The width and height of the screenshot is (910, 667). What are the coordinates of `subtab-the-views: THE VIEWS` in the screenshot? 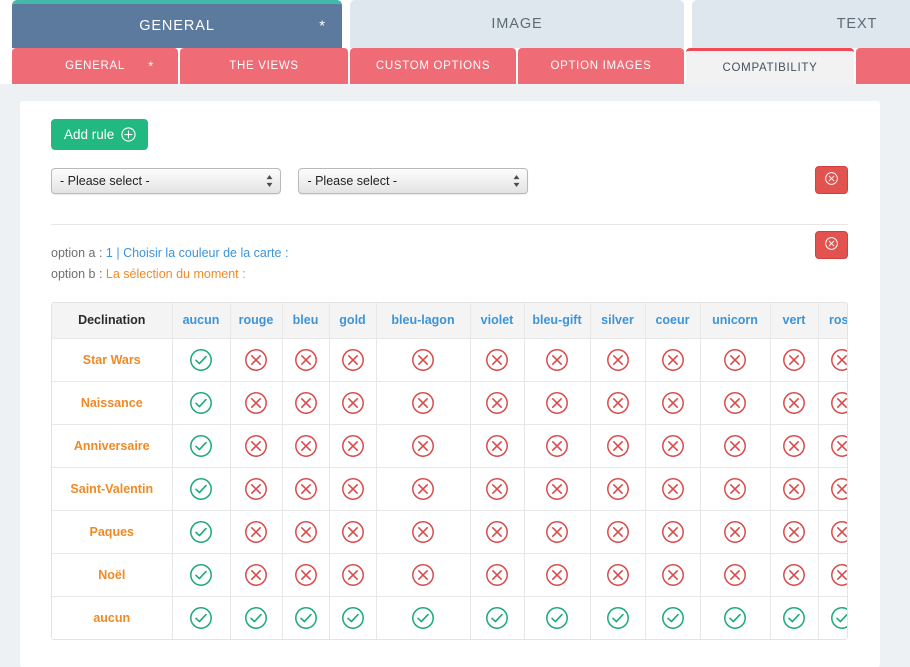 It's located at (264, 66).